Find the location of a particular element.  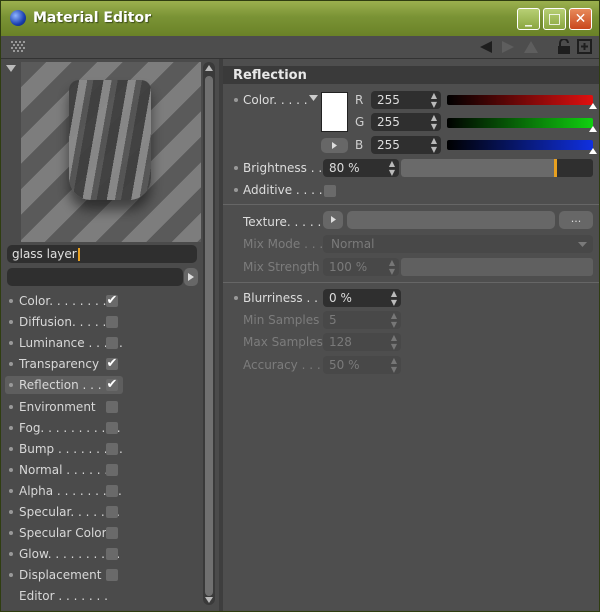

channel-label: Color. . . . . . . . . is located at coordinates (66, 301).